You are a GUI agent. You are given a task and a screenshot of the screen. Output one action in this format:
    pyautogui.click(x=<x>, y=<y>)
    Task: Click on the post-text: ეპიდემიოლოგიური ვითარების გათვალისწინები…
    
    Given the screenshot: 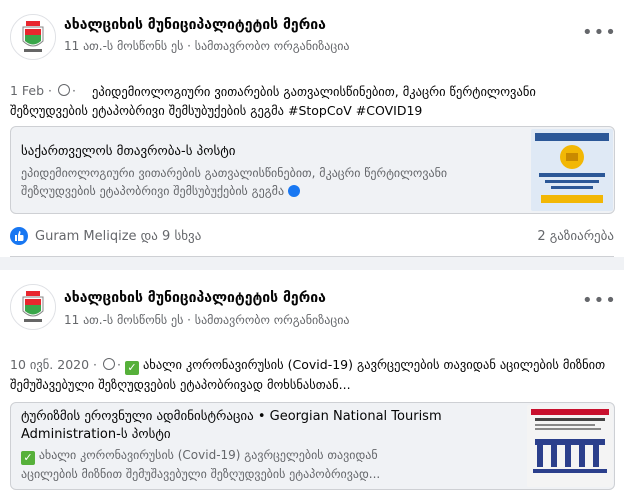 What is the action you would take?
    pyautogui.click(x=273, y=101)
    